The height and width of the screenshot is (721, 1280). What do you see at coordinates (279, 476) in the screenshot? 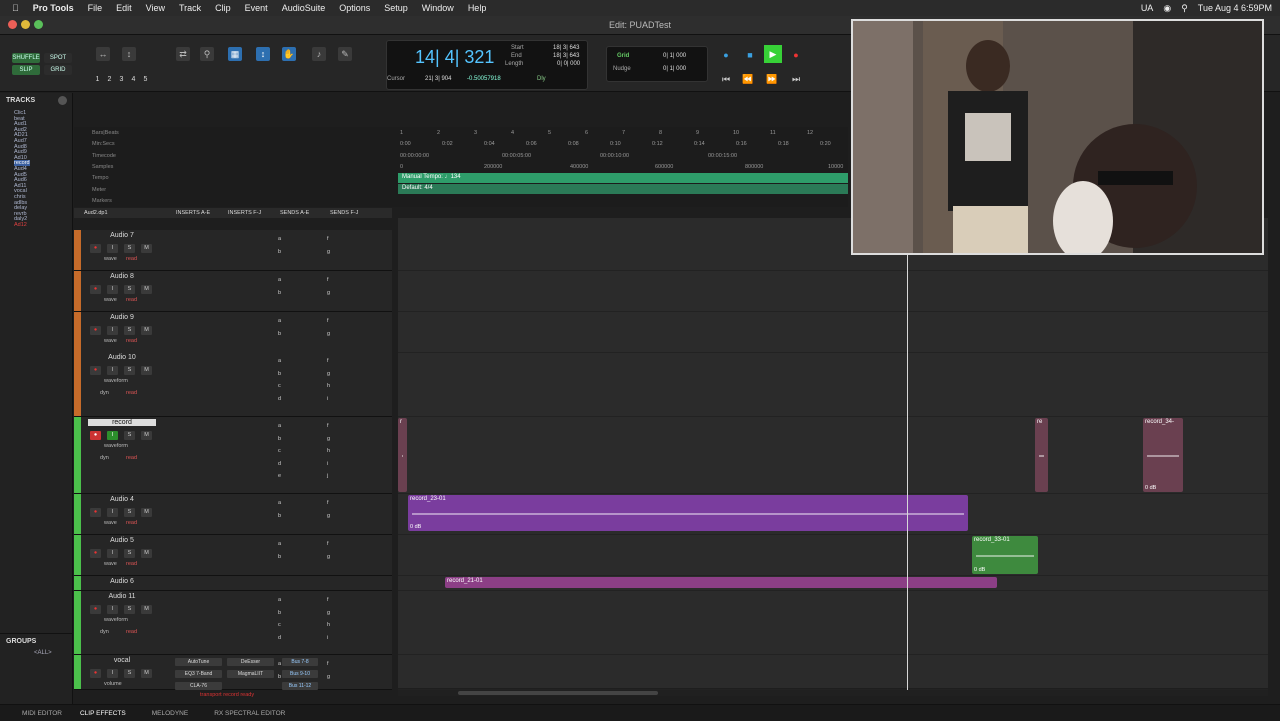
I see `send-slot-ae: e` at bounding box center [279, 476].